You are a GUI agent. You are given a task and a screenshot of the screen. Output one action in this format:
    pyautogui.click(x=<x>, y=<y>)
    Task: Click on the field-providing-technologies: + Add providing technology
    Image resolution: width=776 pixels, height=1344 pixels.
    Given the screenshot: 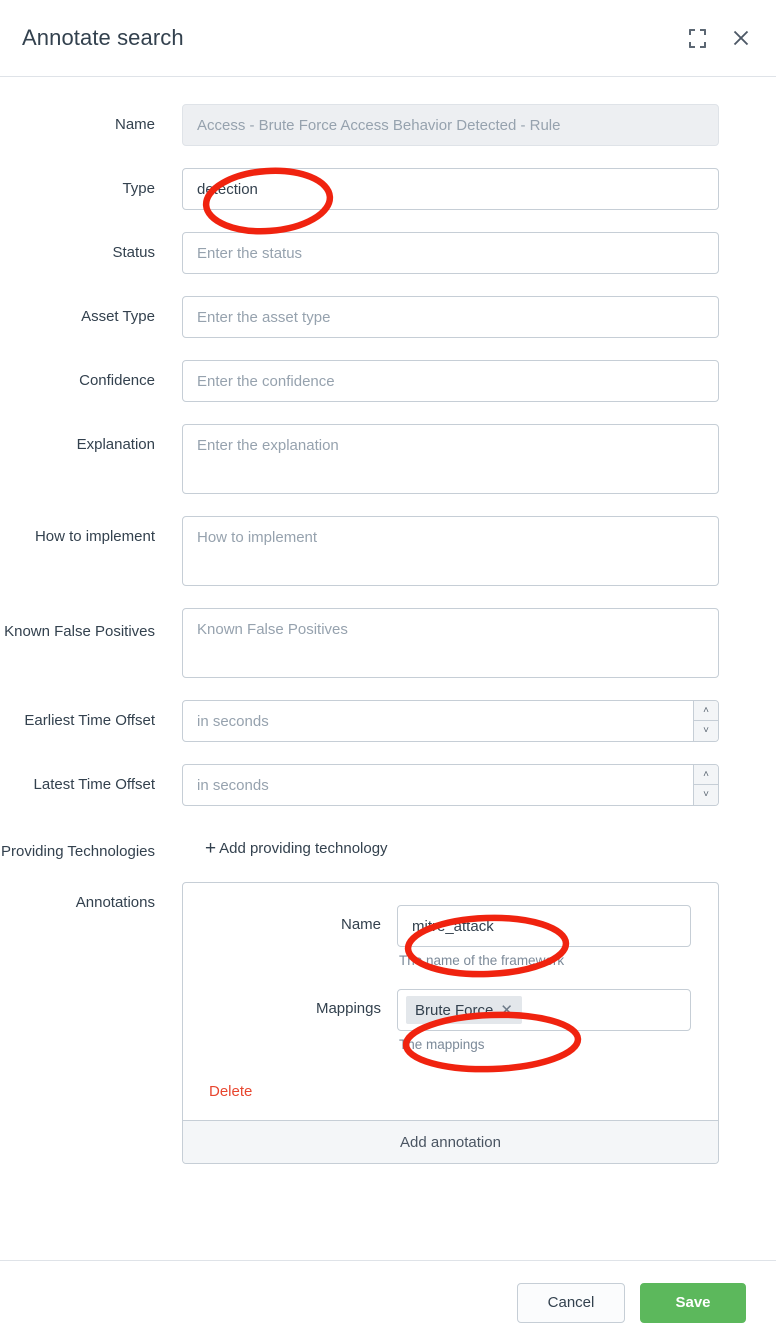 What is the action you would take?
    pyautogui.click(x=464, y=843)
    